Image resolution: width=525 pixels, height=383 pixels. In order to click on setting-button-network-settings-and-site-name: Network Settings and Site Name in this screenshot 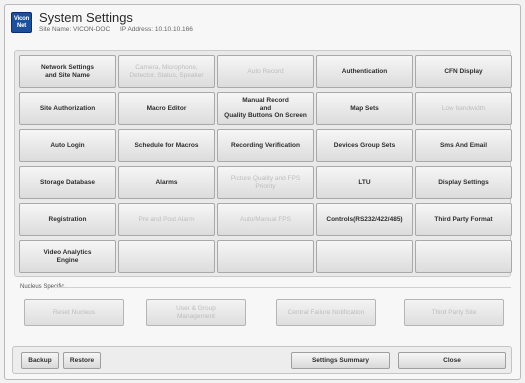, I will do `click(67, 71)`.